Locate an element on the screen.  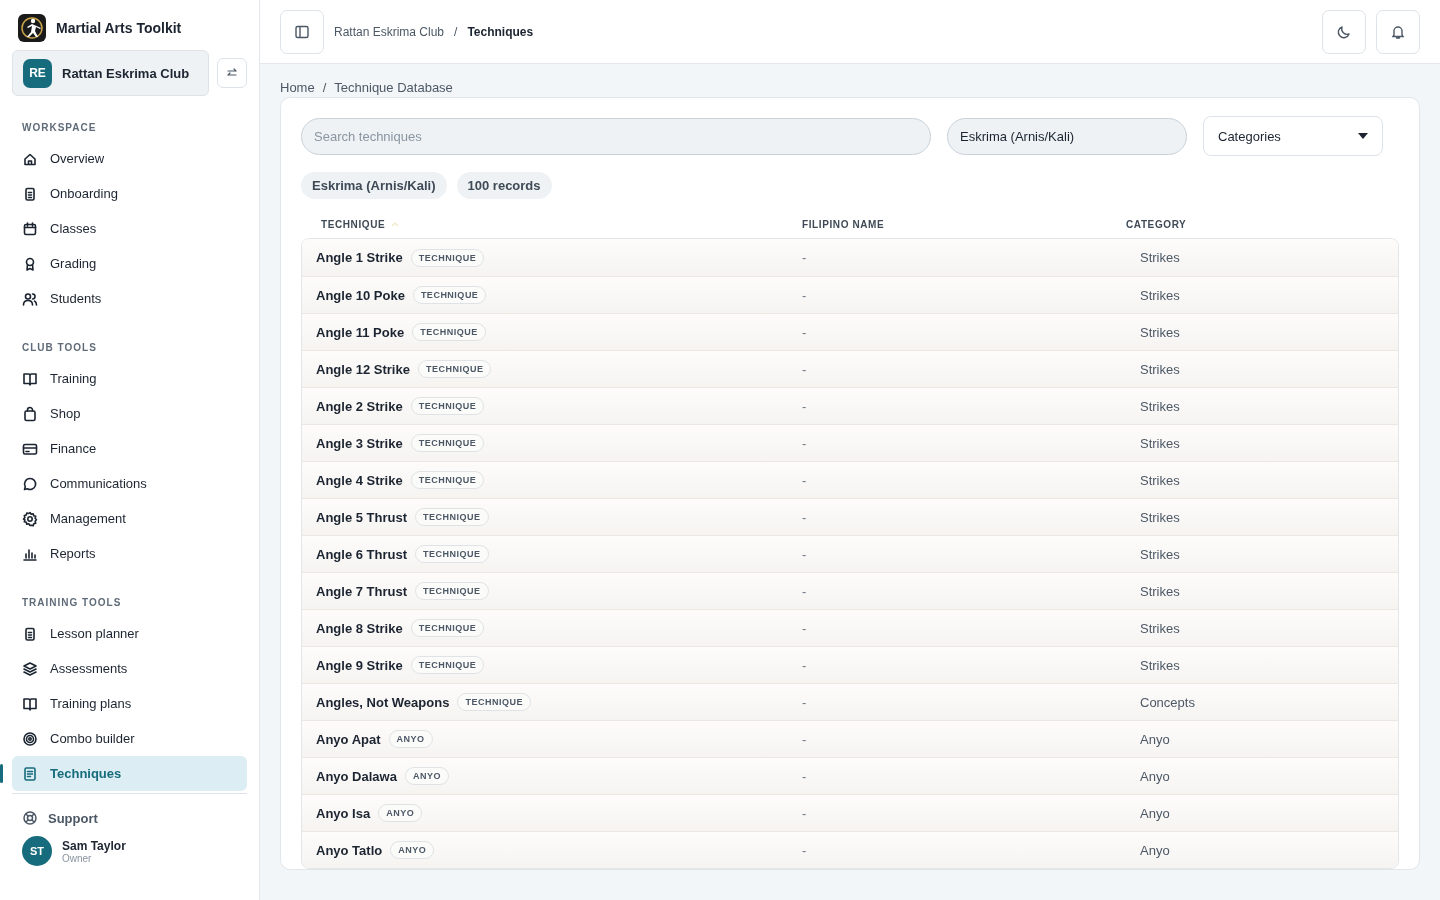
table-row: Angle 9 Strike TECHNIQUE - Strikes is located at coordinates (850, 664).